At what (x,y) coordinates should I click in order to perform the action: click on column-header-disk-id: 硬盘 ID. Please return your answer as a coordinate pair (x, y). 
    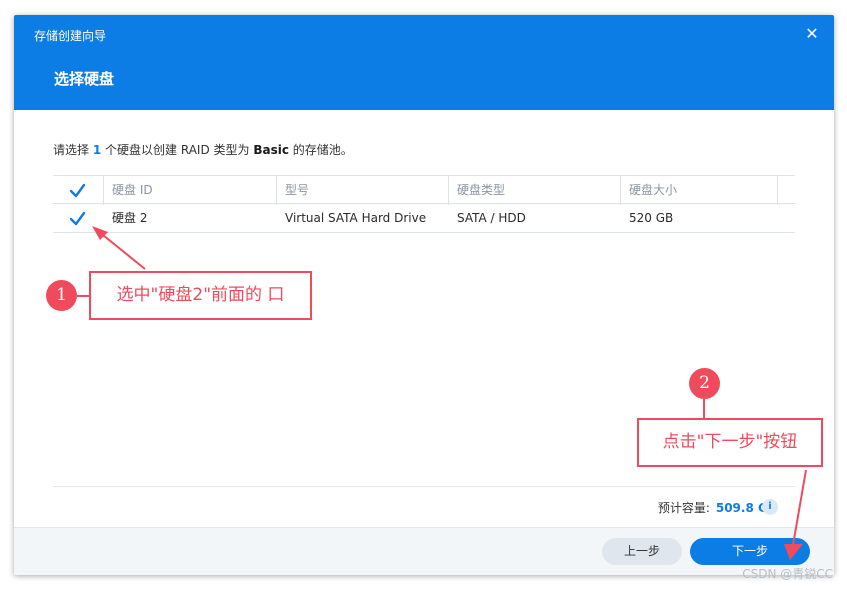
    Looking at the image, I should click on (132, 190).